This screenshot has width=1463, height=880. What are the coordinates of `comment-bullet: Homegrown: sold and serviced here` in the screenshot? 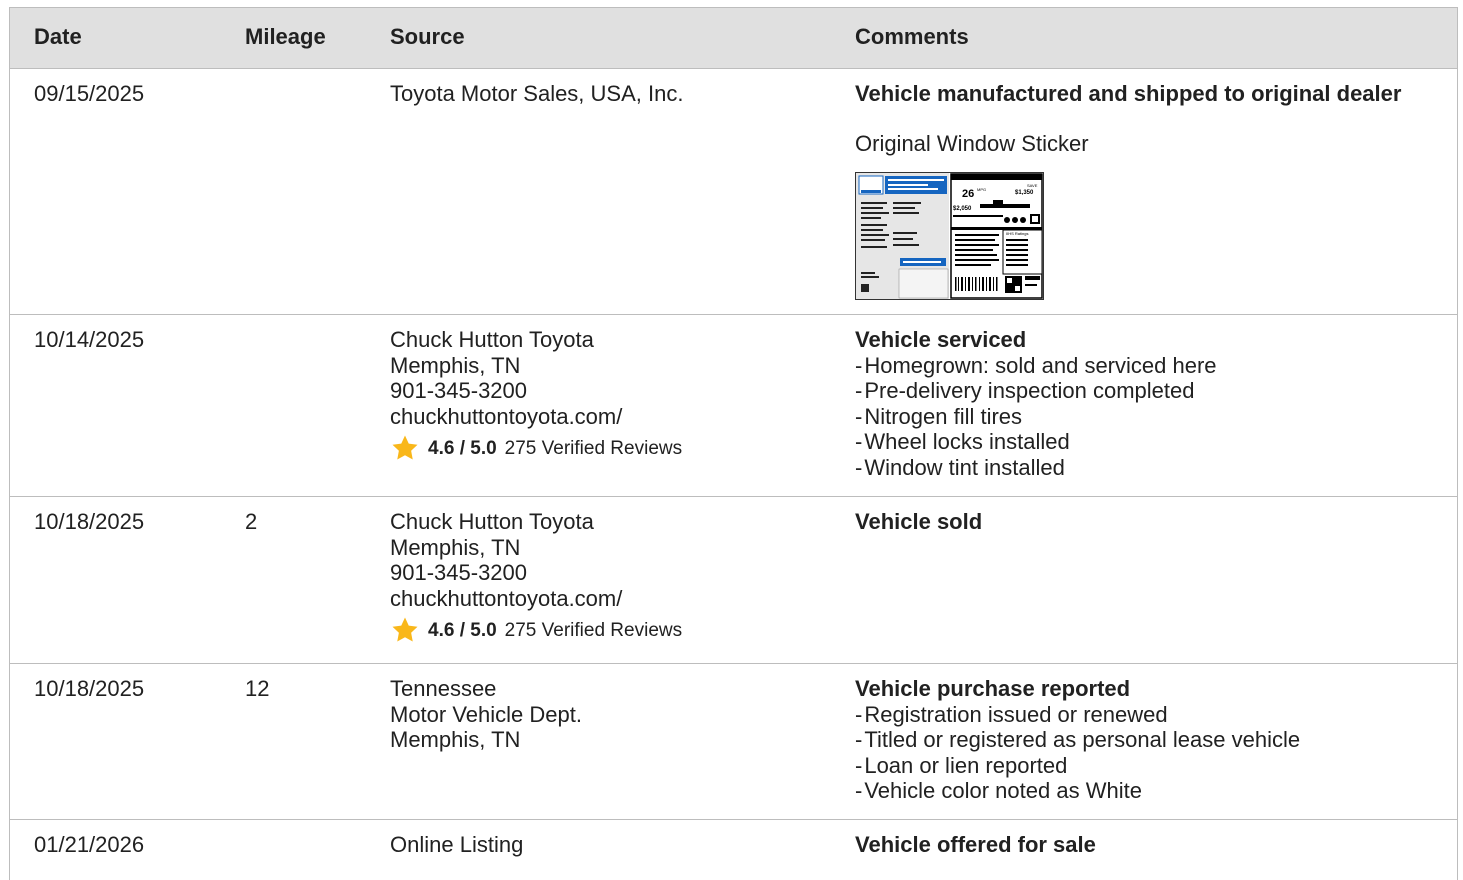 It's located at (1035, 366).